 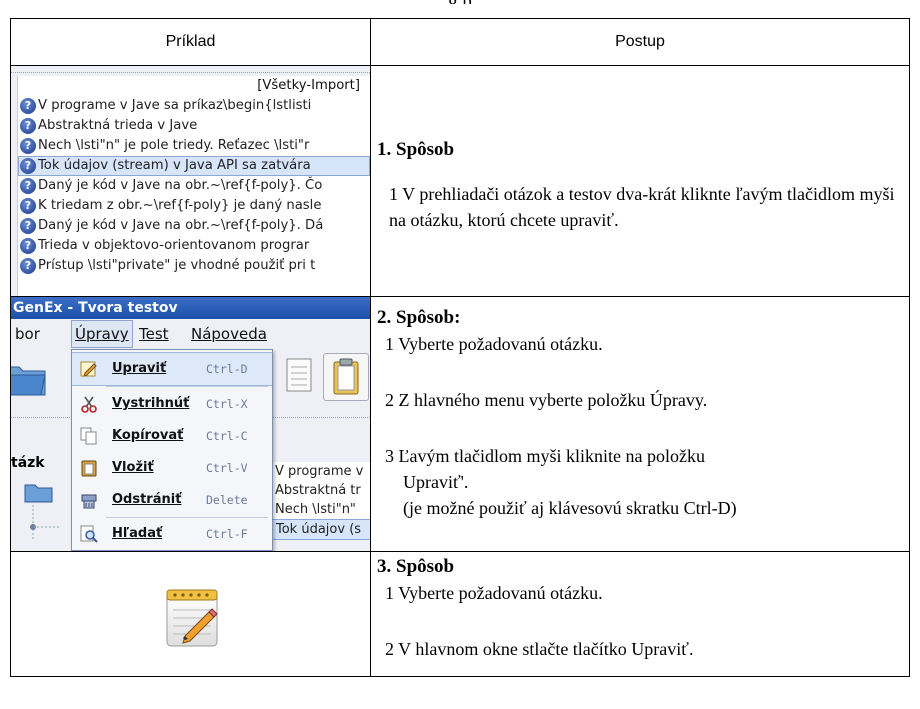 What do you see at coordinates (172, 468) in the screenshot?
I see `menu-item-paste: Vložiť Ctrl-V` at bounding box center [172, 468].